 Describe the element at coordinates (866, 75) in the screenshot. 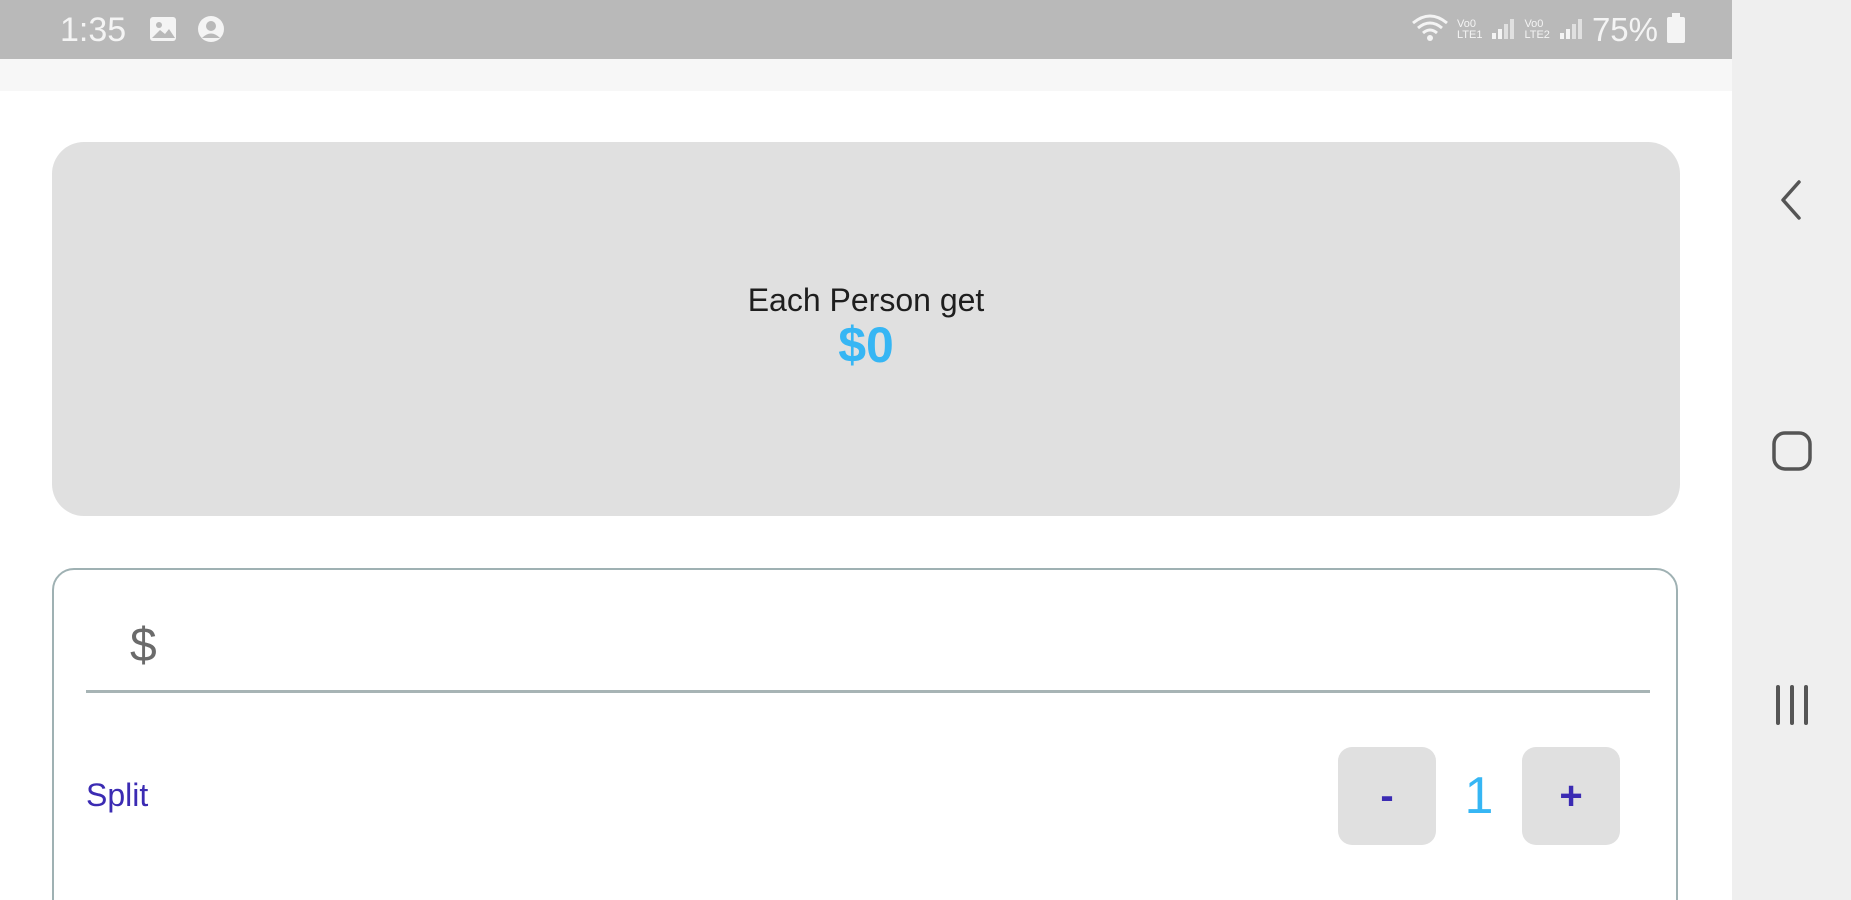

I see `toolbar-strip` at that location.